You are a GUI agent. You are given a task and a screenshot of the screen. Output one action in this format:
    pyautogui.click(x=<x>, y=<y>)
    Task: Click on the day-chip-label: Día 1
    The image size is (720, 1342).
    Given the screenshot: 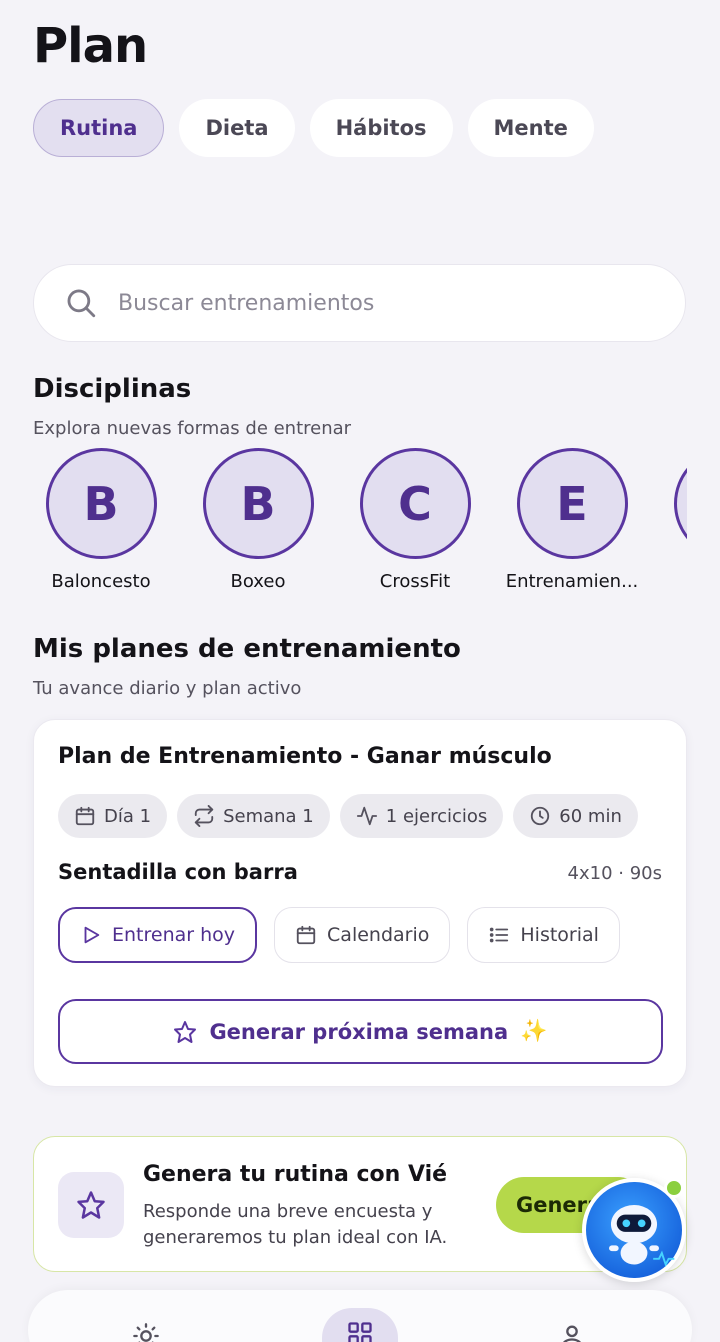 What is the action you would take?
    pyautogui.click(x=128, y=816)
    